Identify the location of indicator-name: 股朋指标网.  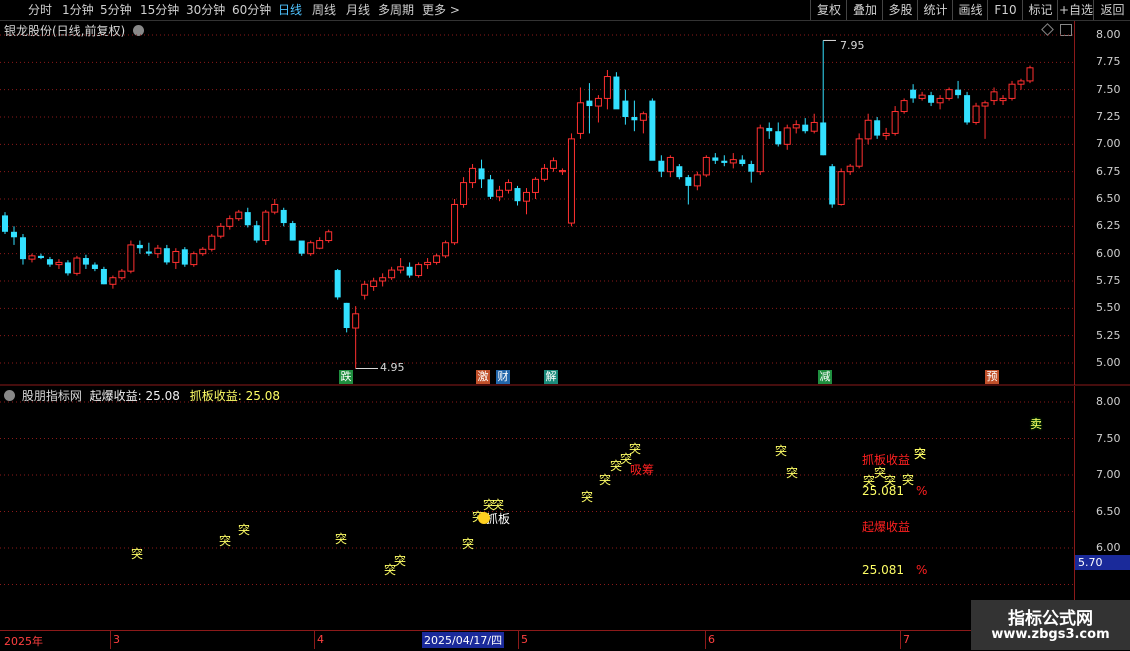
(52, 396).